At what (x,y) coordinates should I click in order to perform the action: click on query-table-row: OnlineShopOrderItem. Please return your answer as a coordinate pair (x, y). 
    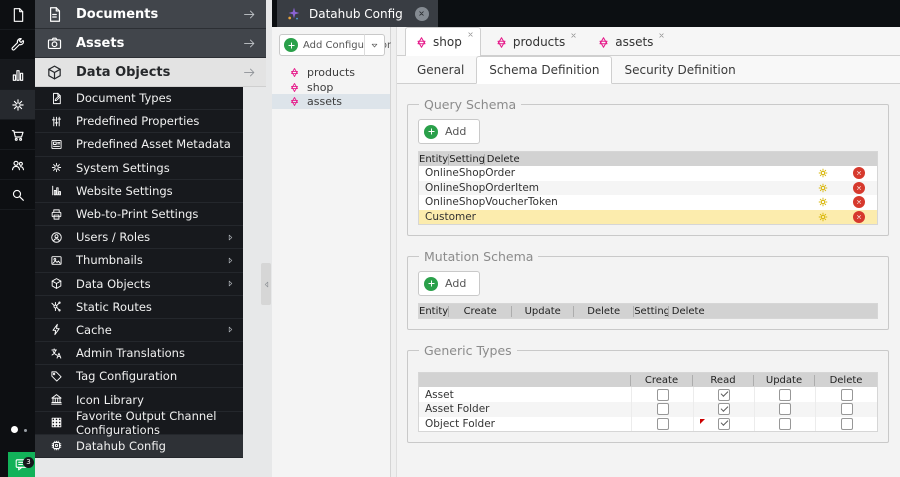
    Looking at the image, I should click on (648, 188).